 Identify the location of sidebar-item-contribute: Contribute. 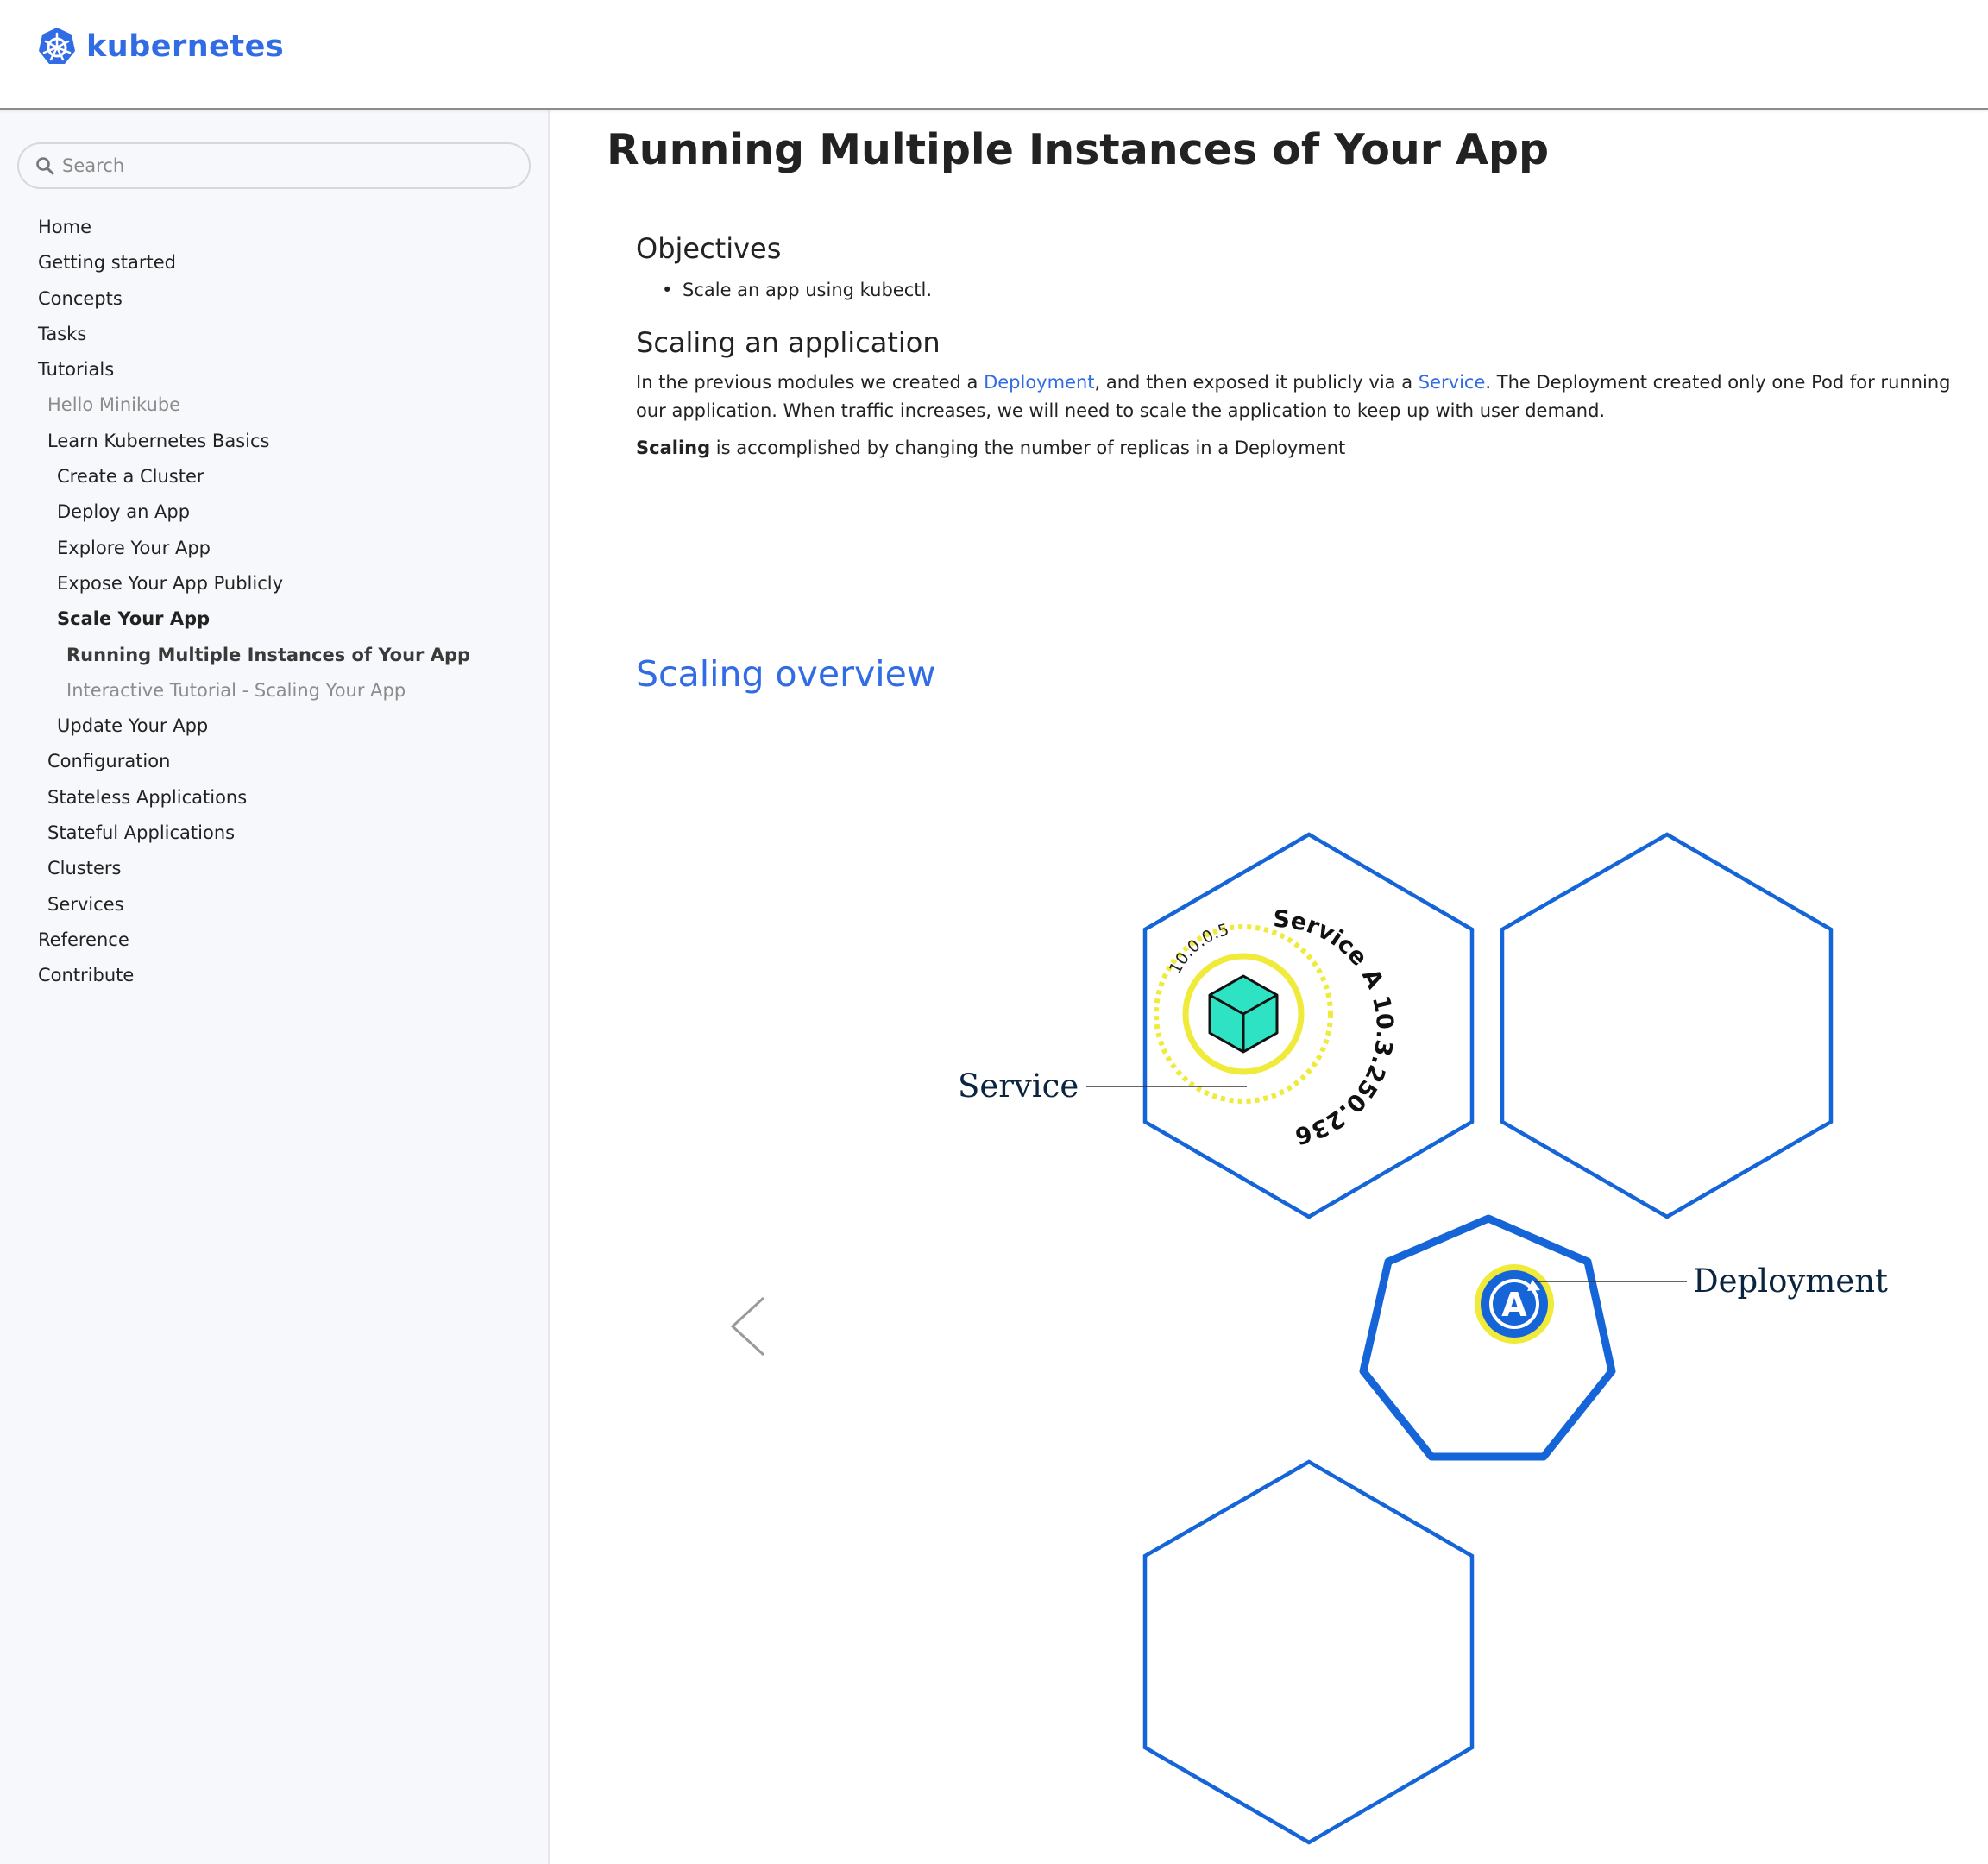
(275, 976).